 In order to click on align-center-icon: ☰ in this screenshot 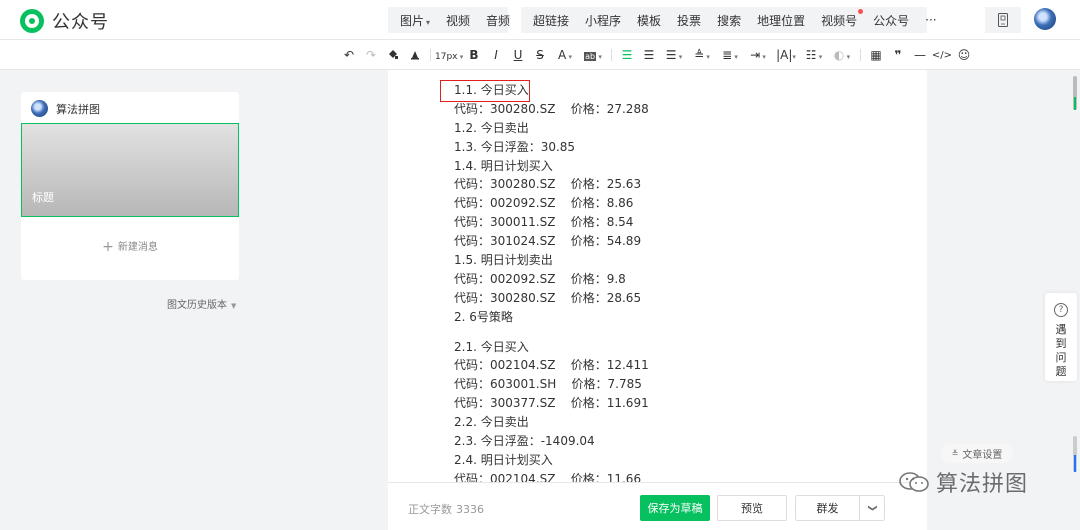, I will do `click(649, 55)`.